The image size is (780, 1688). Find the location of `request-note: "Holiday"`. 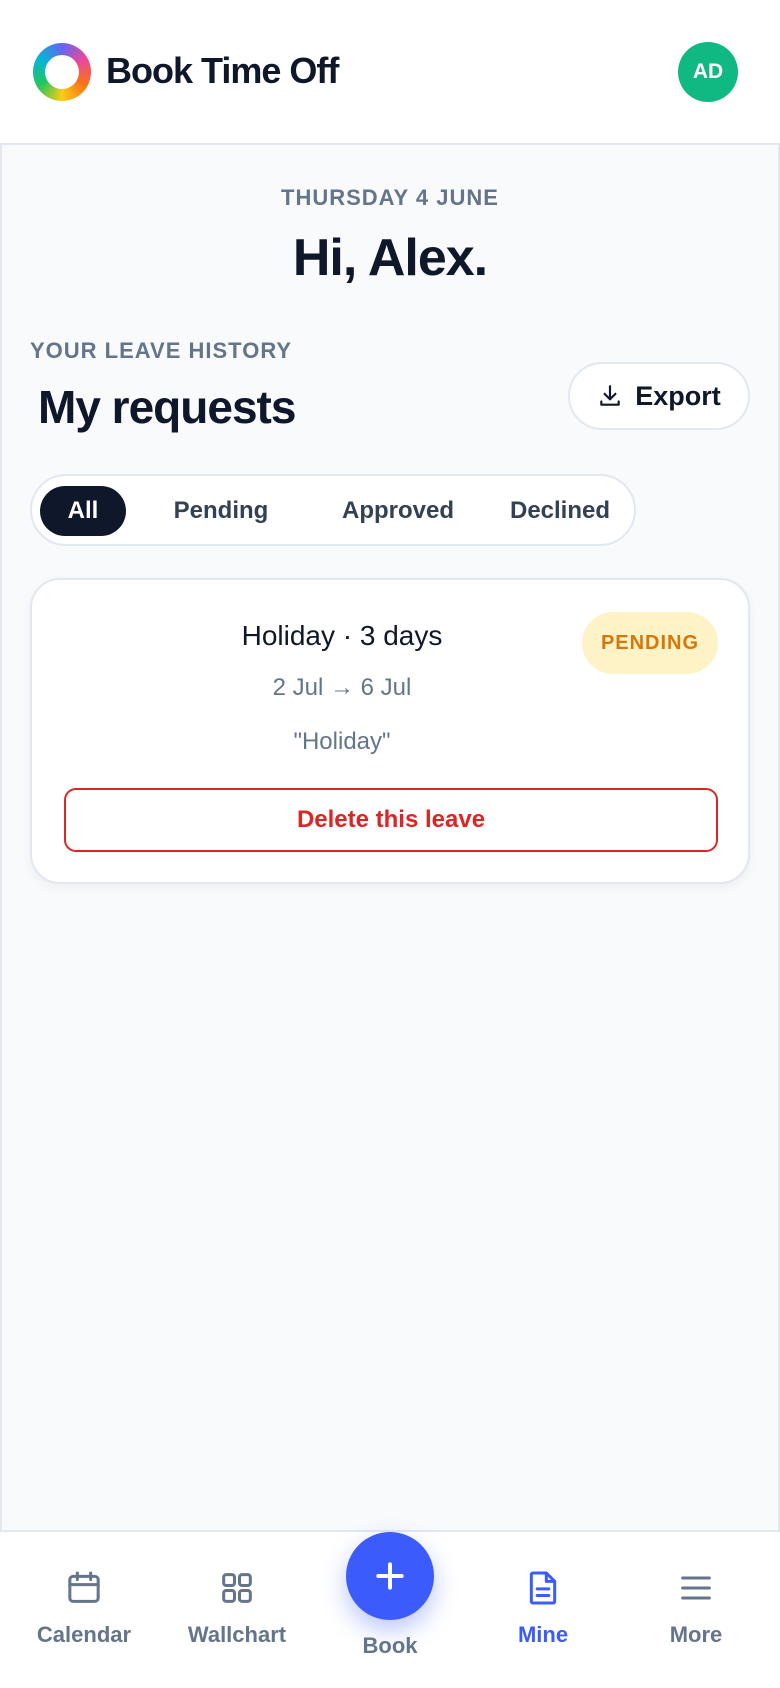

request-note: "Holiday" is located at coordinates (342, 741).